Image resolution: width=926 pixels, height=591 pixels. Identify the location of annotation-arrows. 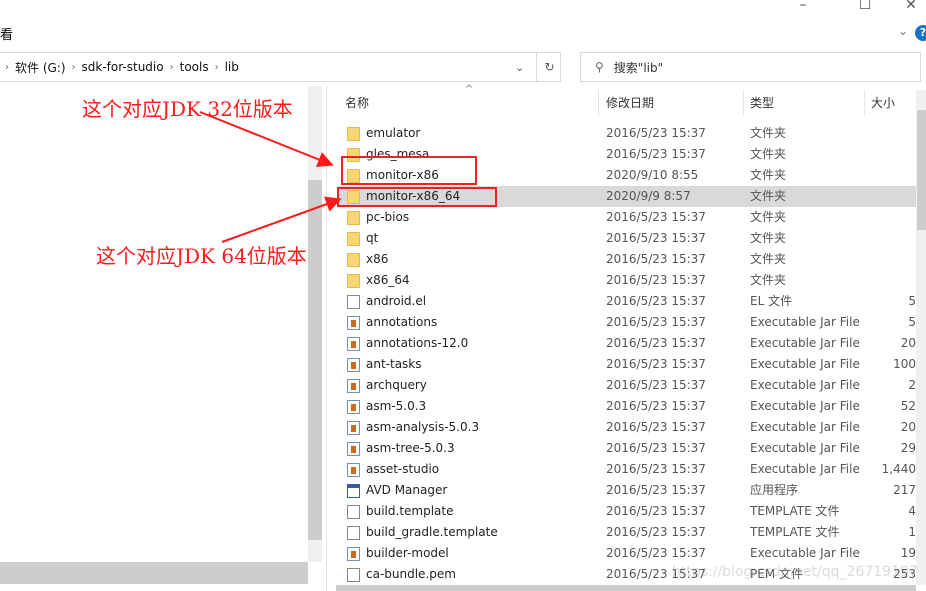
(270, 177).